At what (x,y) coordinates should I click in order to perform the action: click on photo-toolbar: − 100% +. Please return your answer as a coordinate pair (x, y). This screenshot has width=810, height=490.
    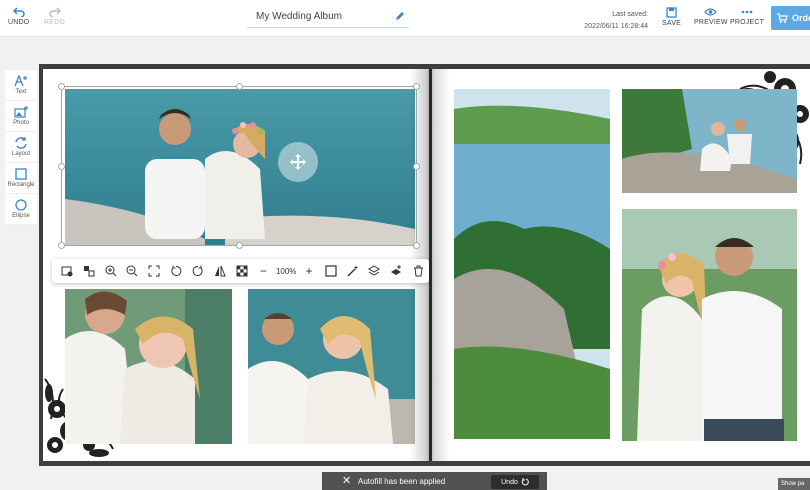
    Looking at the image, I should click on (240, 271).